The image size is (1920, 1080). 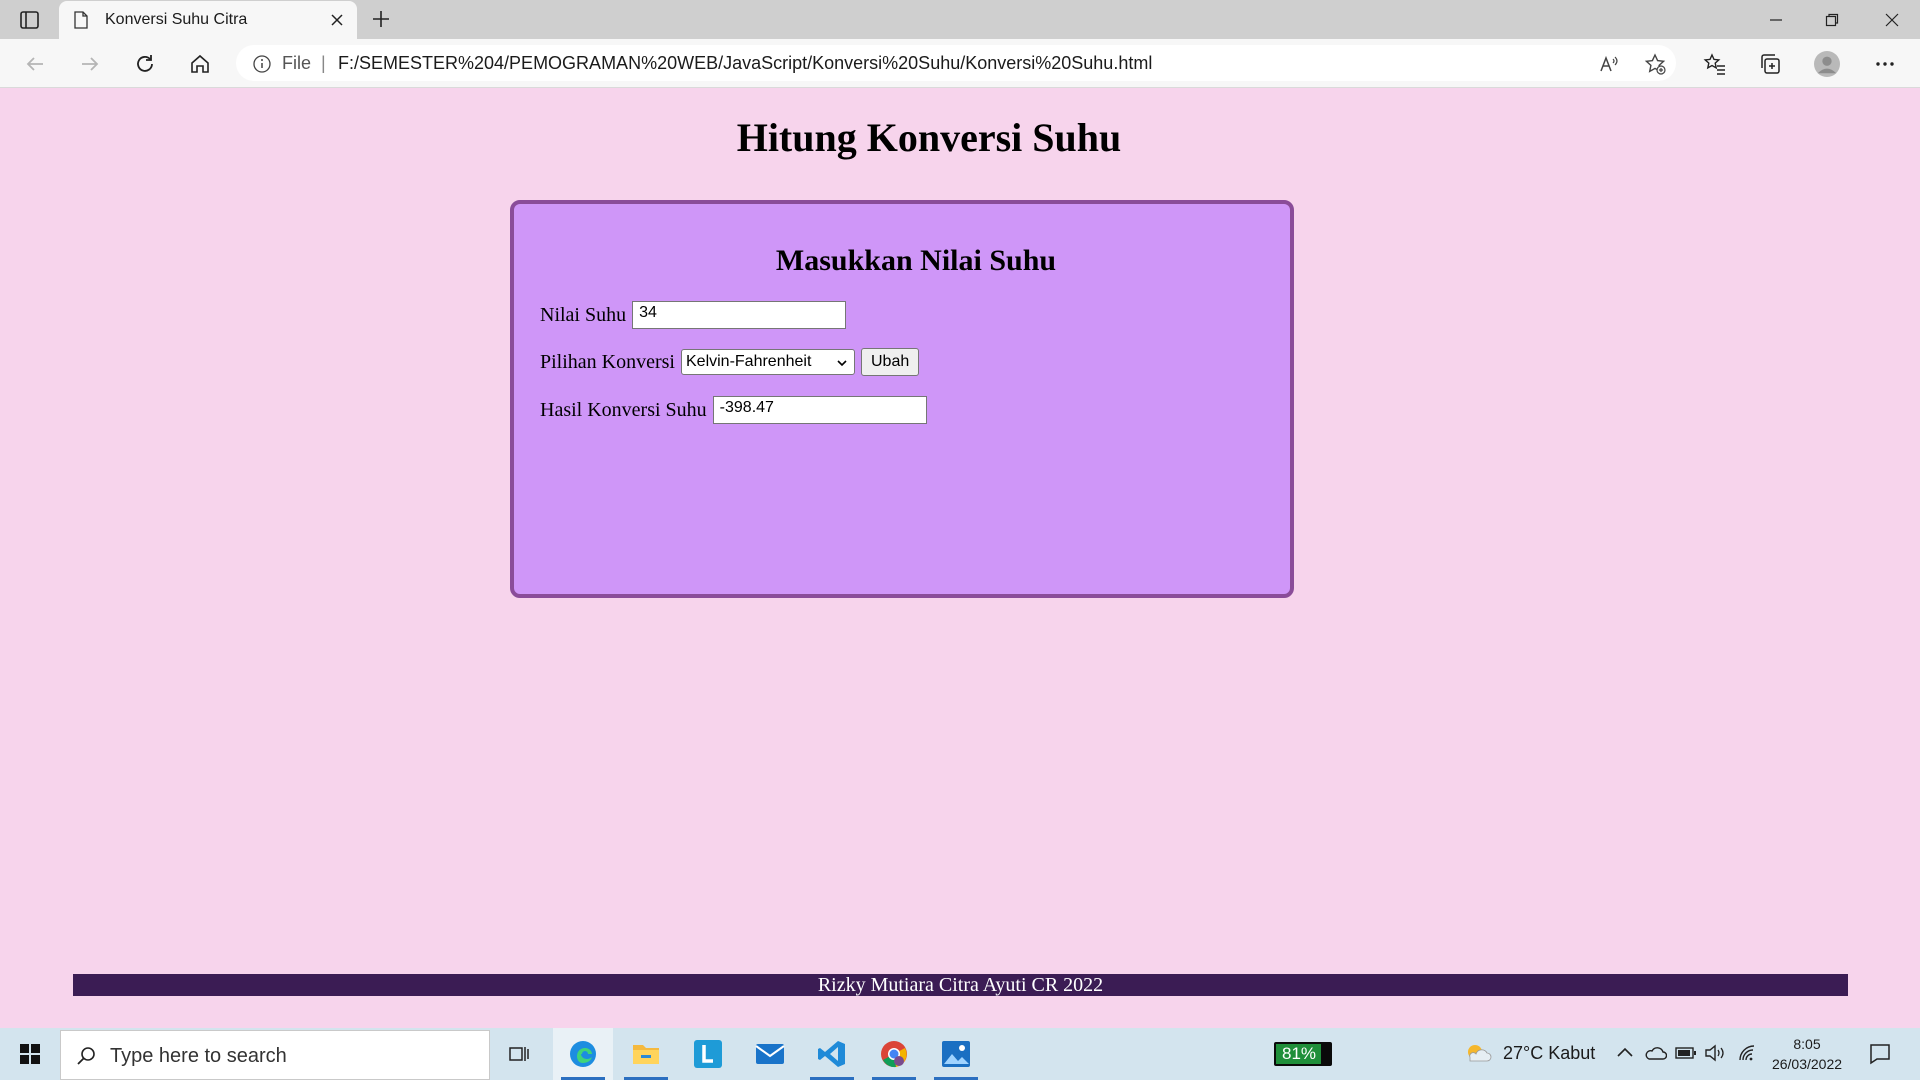 I want to click on info-icon, so click(x=262, y=64).